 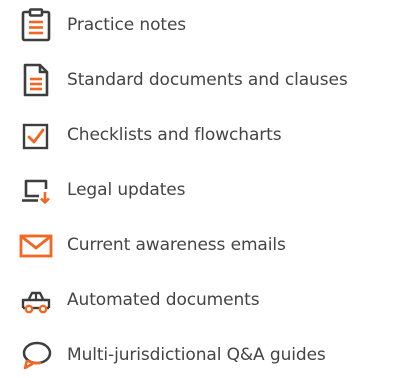 I want to click on clipboard-notes-icon, so click(x=36, y=25).